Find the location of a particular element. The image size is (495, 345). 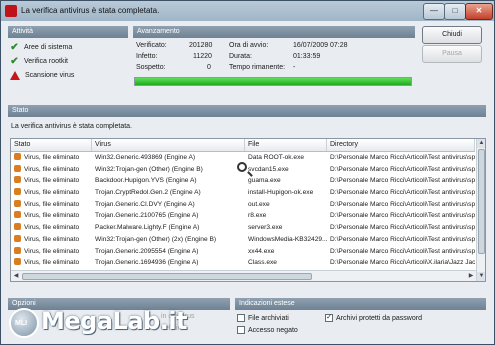

maximize-button: □ is located at coordinates (455, 11).